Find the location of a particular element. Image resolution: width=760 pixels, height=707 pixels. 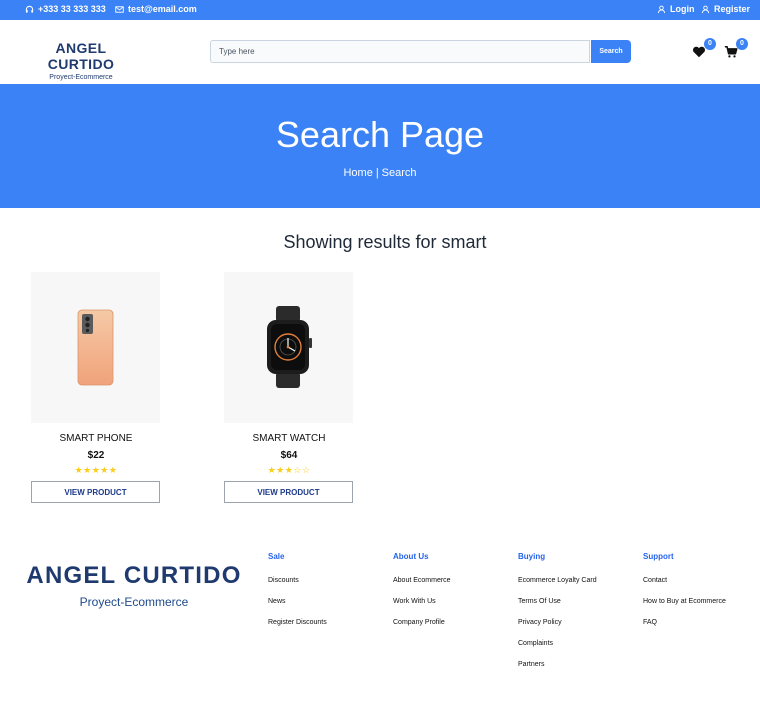

footer-column-sale: Sale Discounts News Register Discounts is located at coordinates (297, 596).